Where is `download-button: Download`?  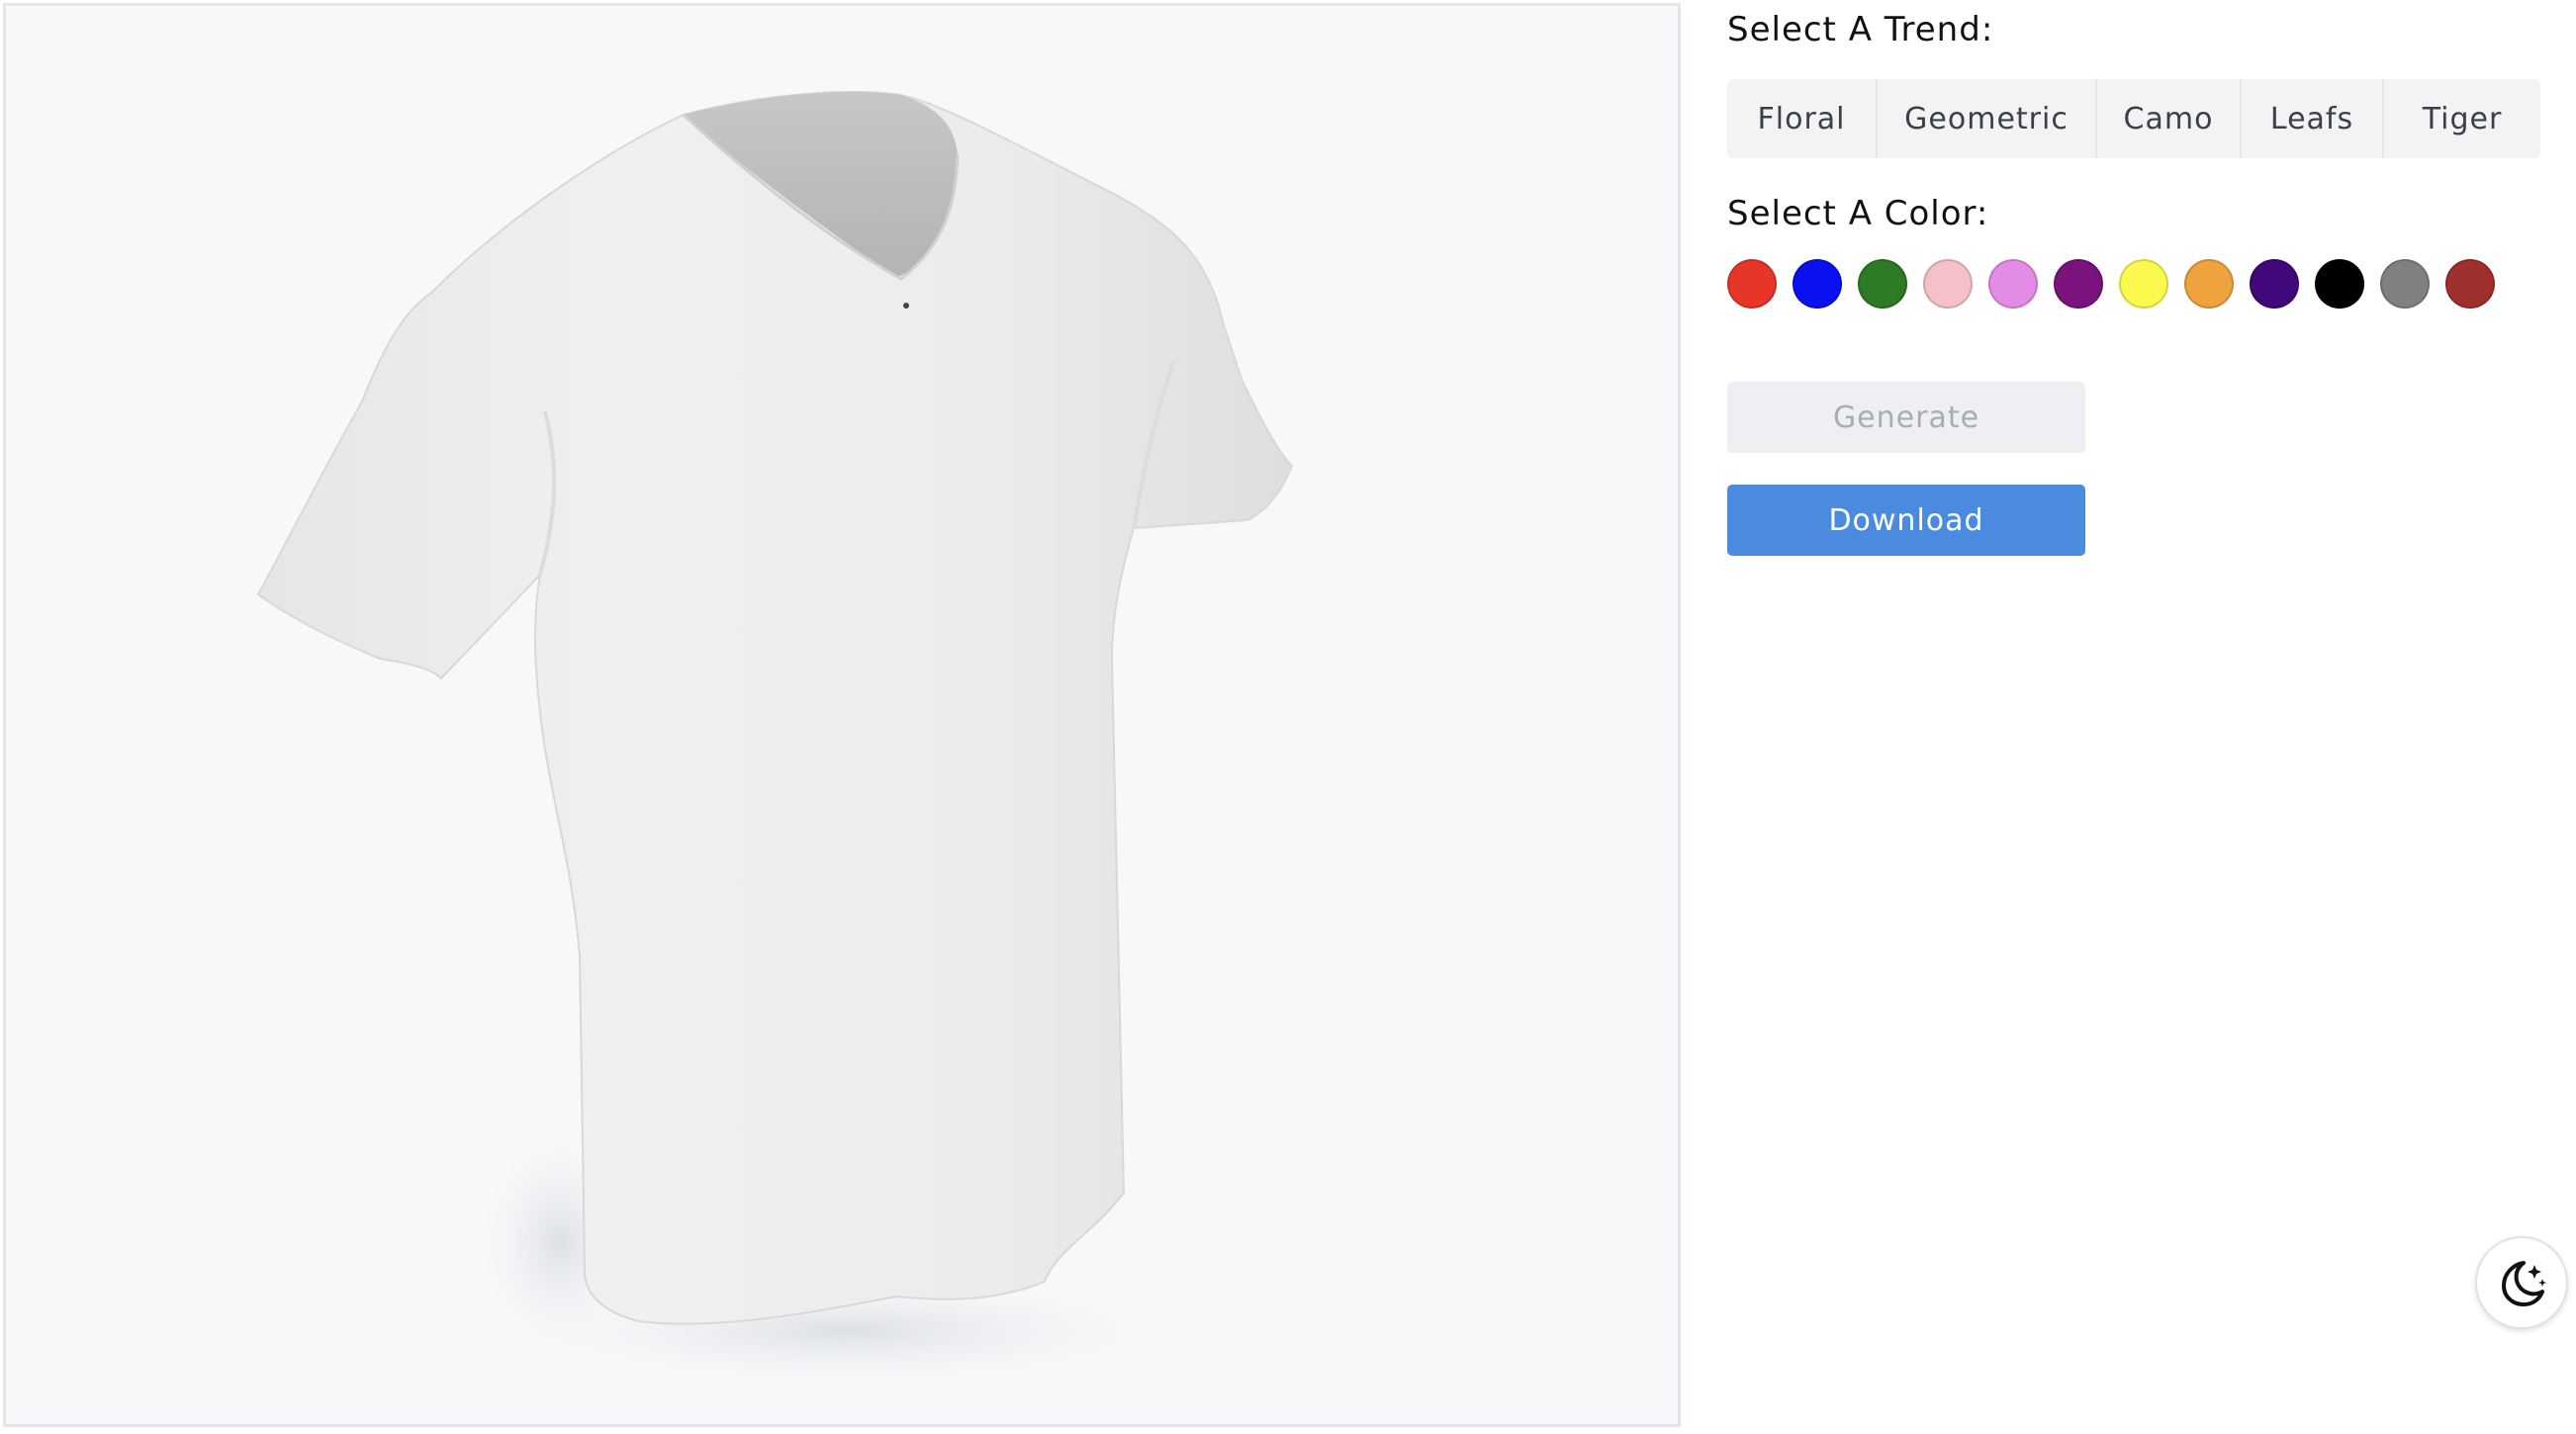 download-button: Download is located at coordinates (1906, 520).